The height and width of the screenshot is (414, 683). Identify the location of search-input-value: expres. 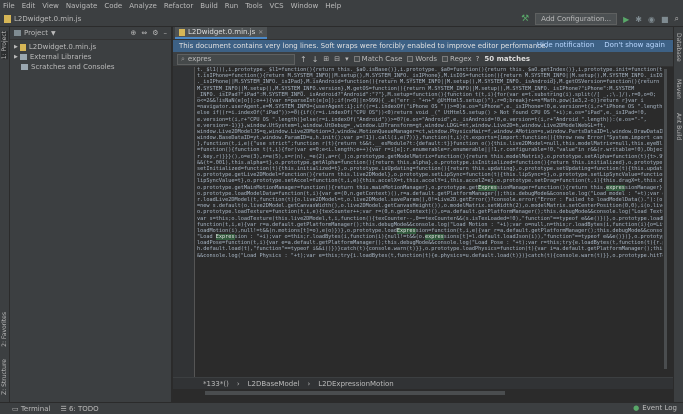
(199, 59).